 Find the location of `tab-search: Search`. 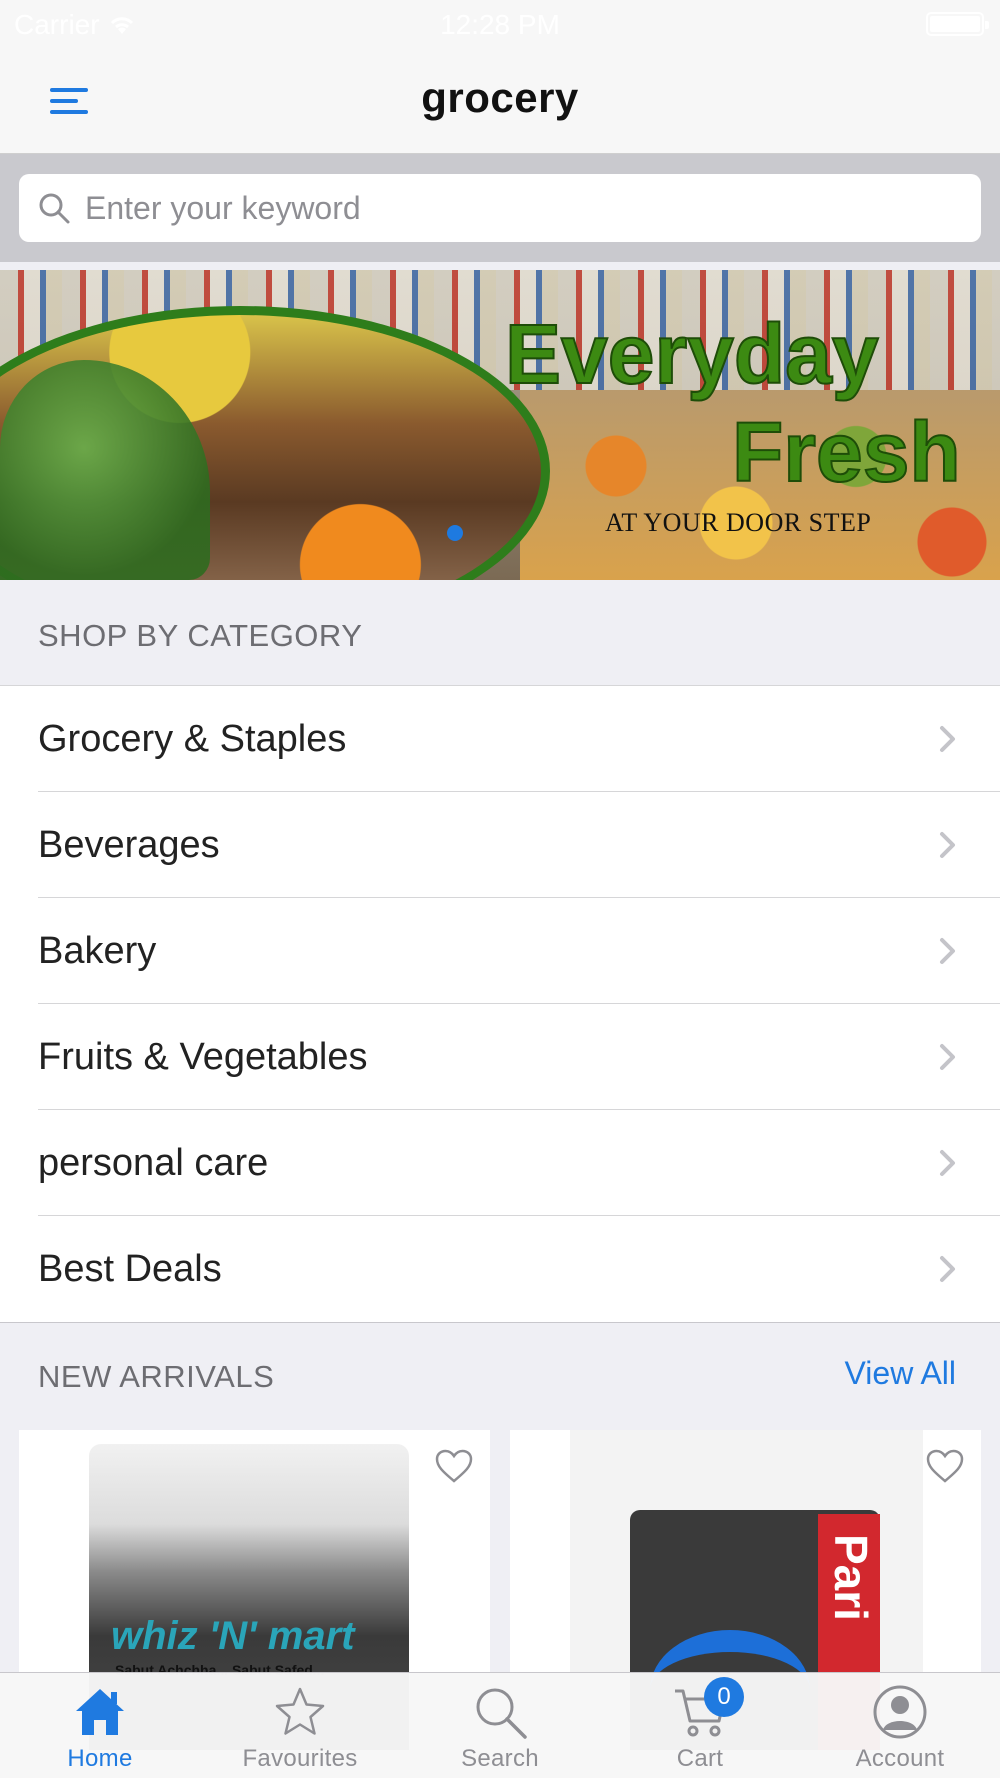

tab-search: Search is located at coordinates (500, 1725).